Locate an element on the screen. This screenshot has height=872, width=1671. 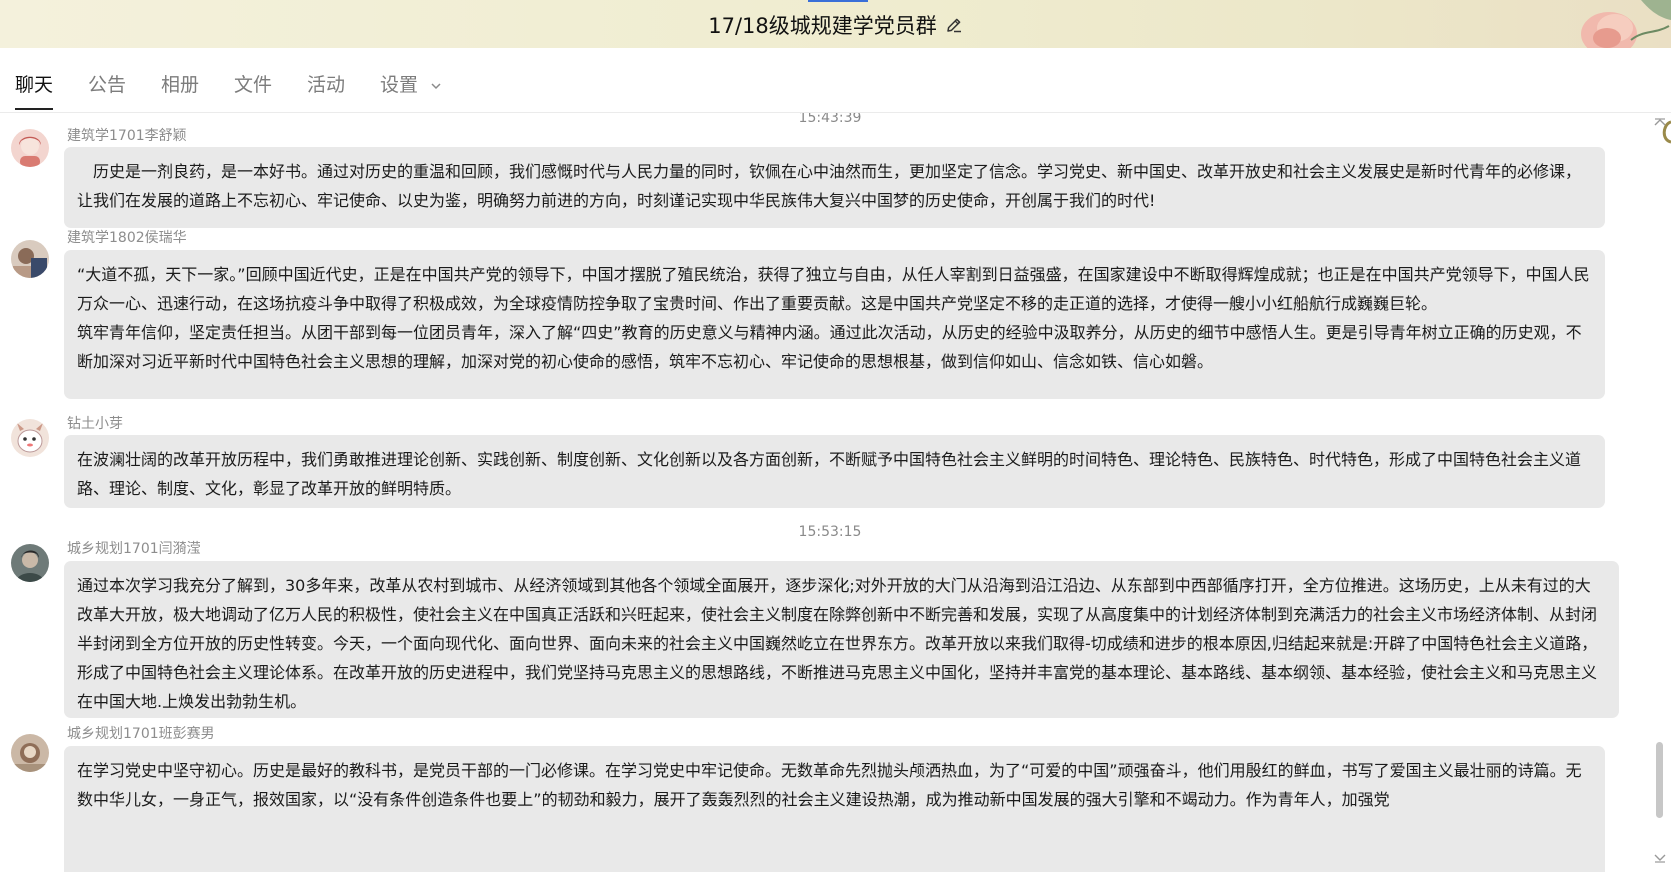
avatar-cartoon-icon is located at coordinates (30, 438).